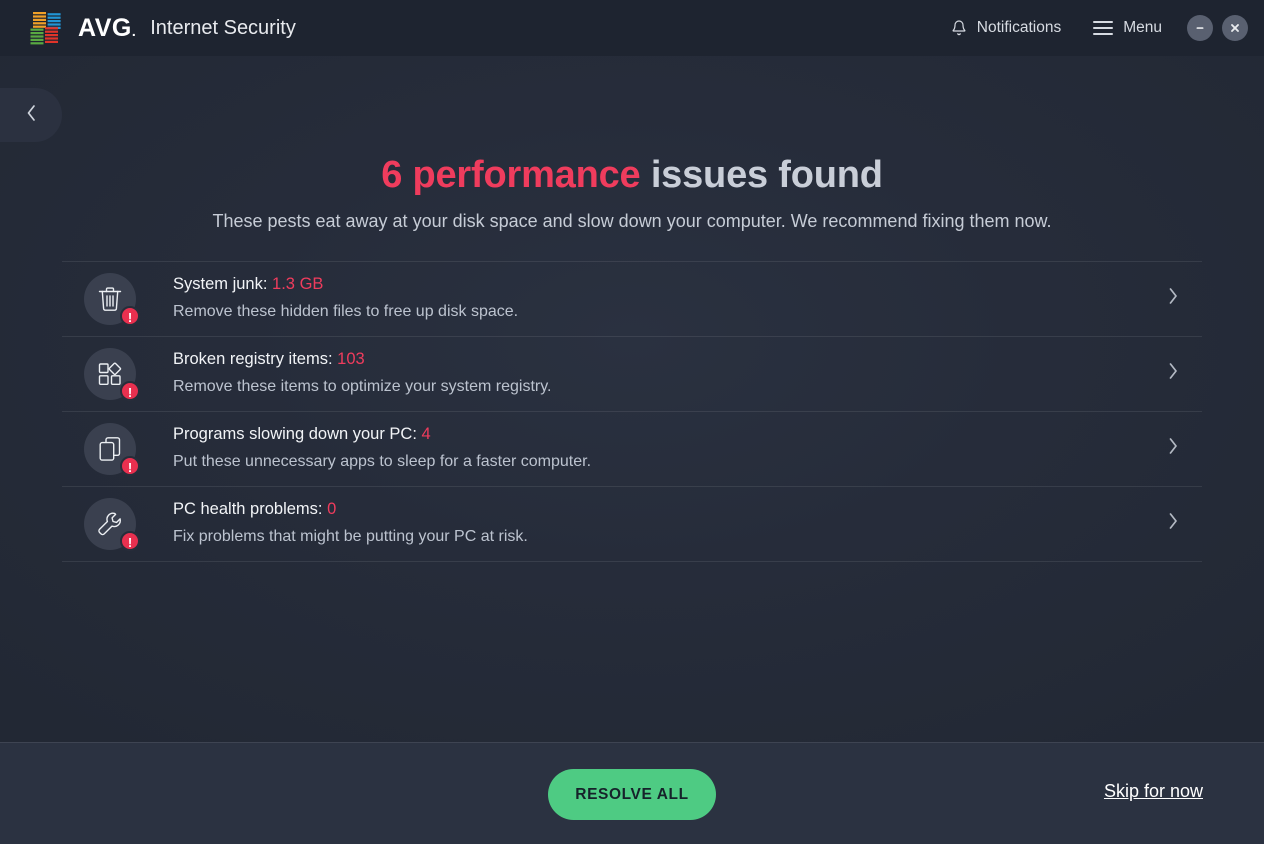 The image size is (1264, 844). Describe the element at coordinates (1103, 28) in the screenshot. I see `hamburger-icon` at that location.